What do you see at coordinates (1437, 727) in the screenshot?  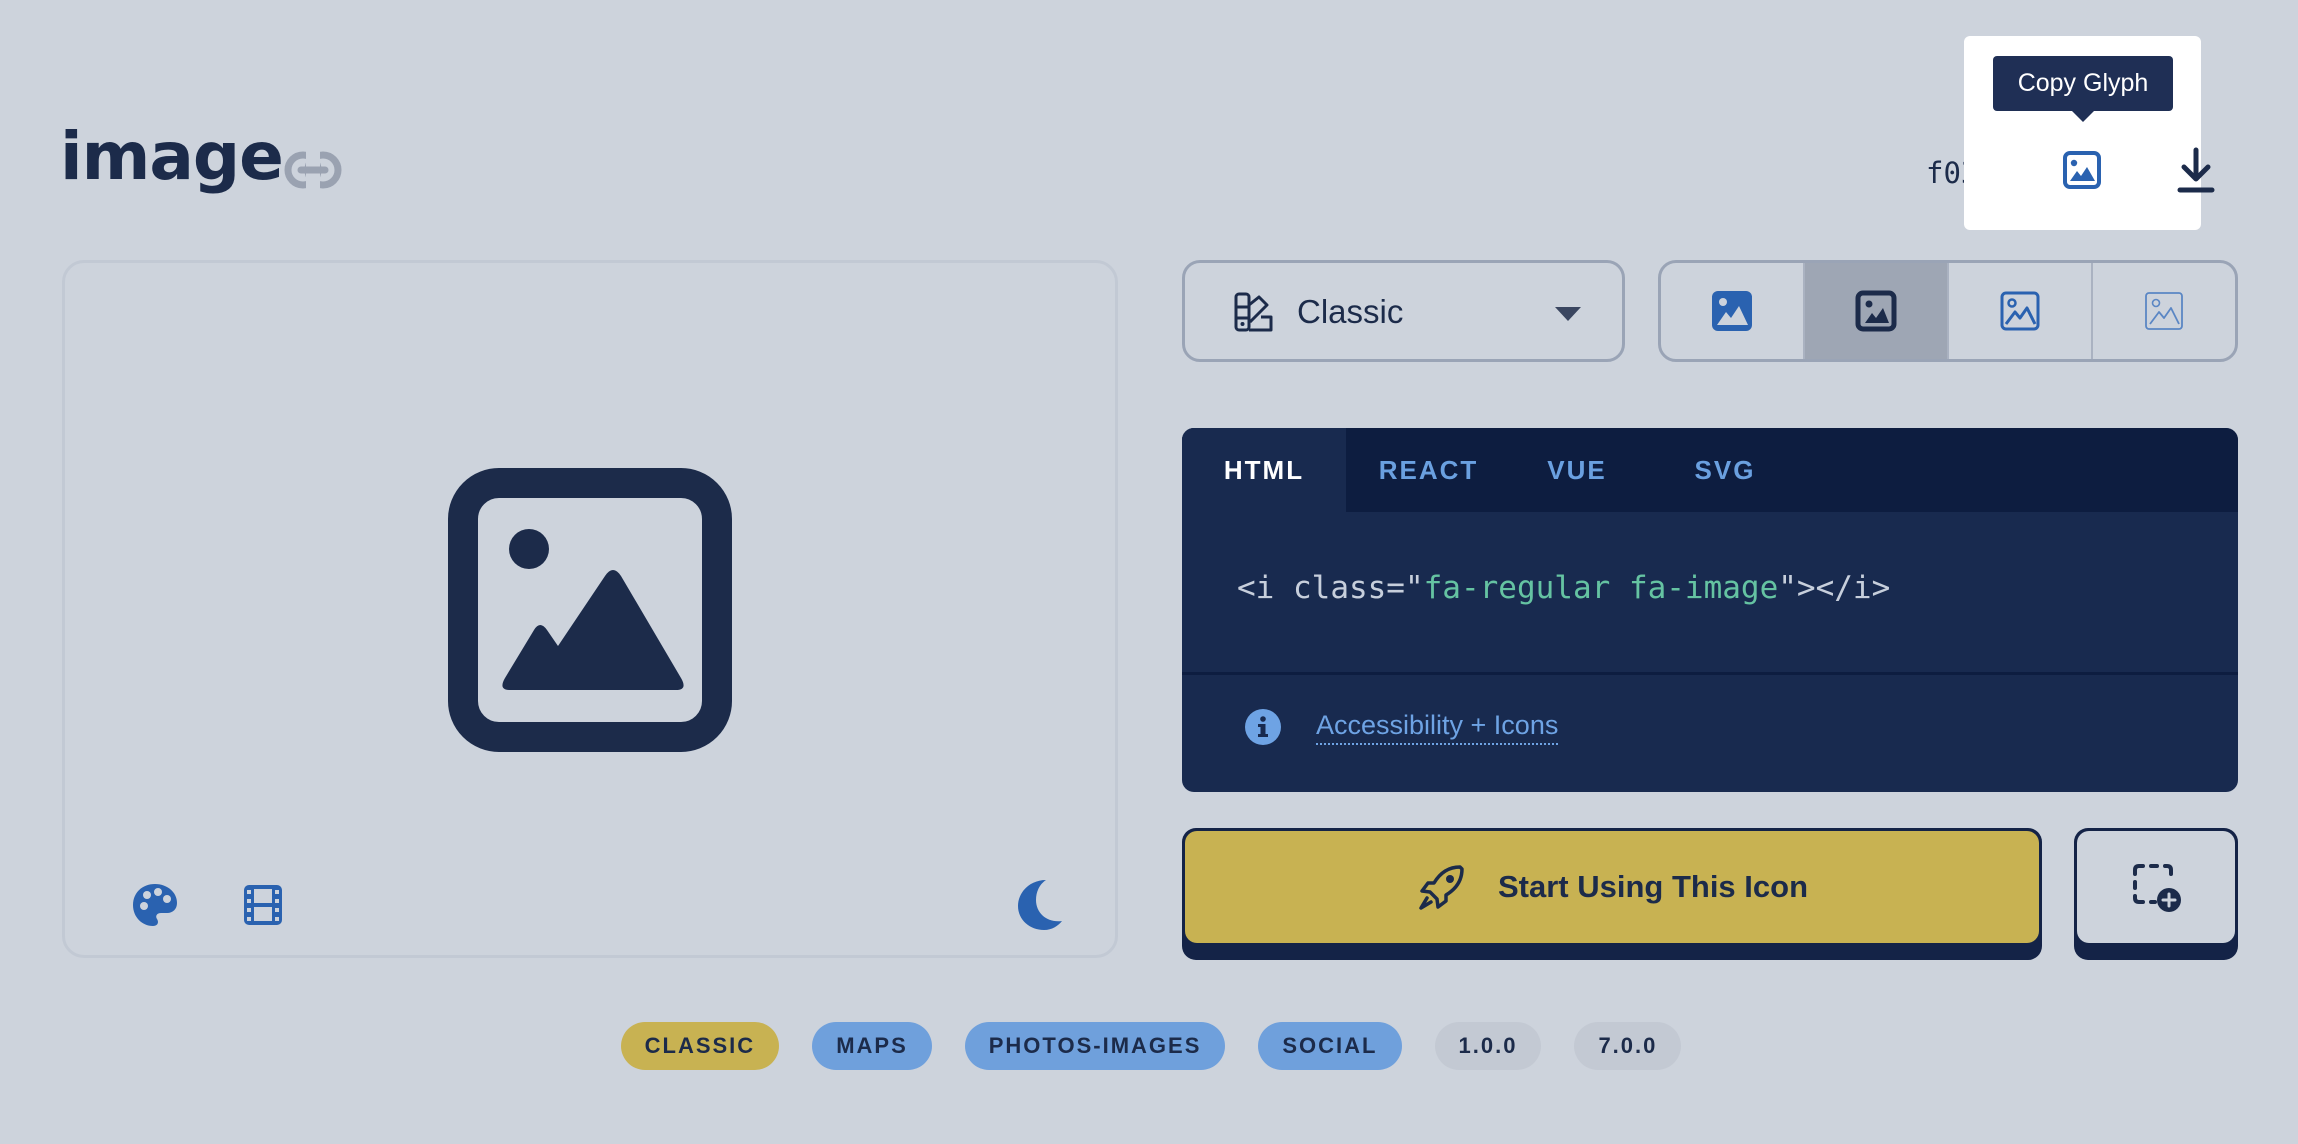 I see `accessibility-link: Accessibility + Icons` at bounding box center [1437, 727].